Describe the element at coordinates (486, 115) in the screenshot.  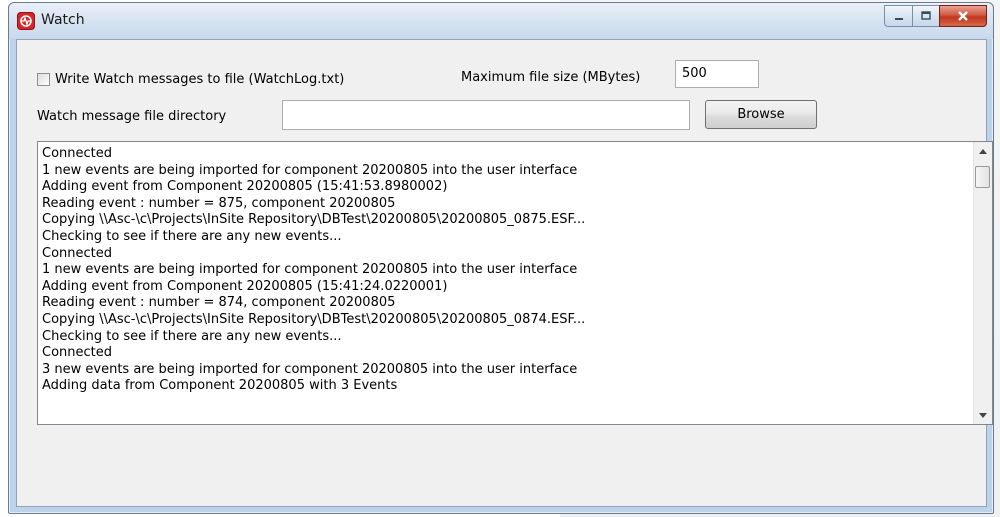
I see `directory-input` at that location.